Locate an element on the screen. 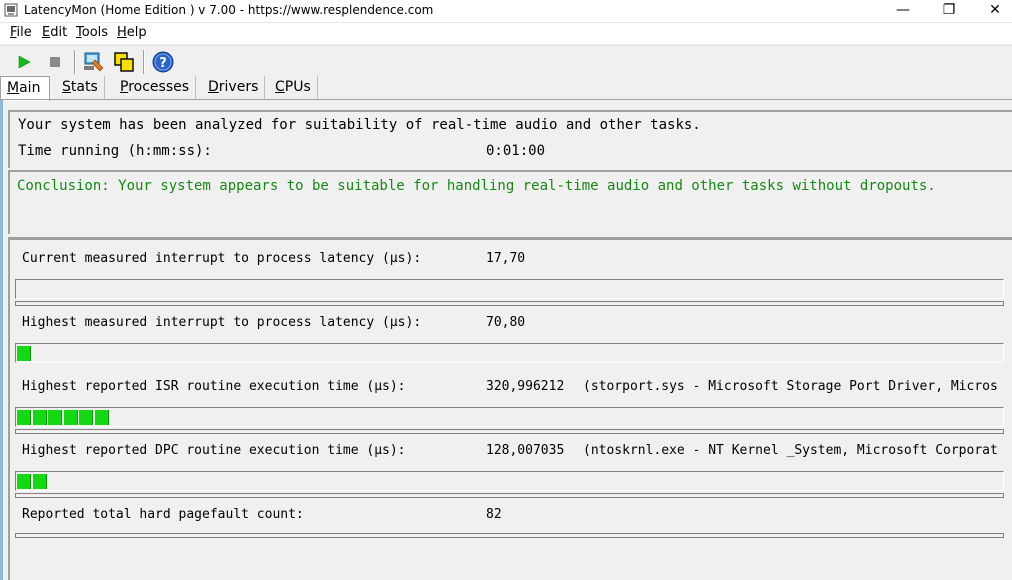 The image size is (1012, 580). tab-main-label: ain is located at coordinates (30, 88).